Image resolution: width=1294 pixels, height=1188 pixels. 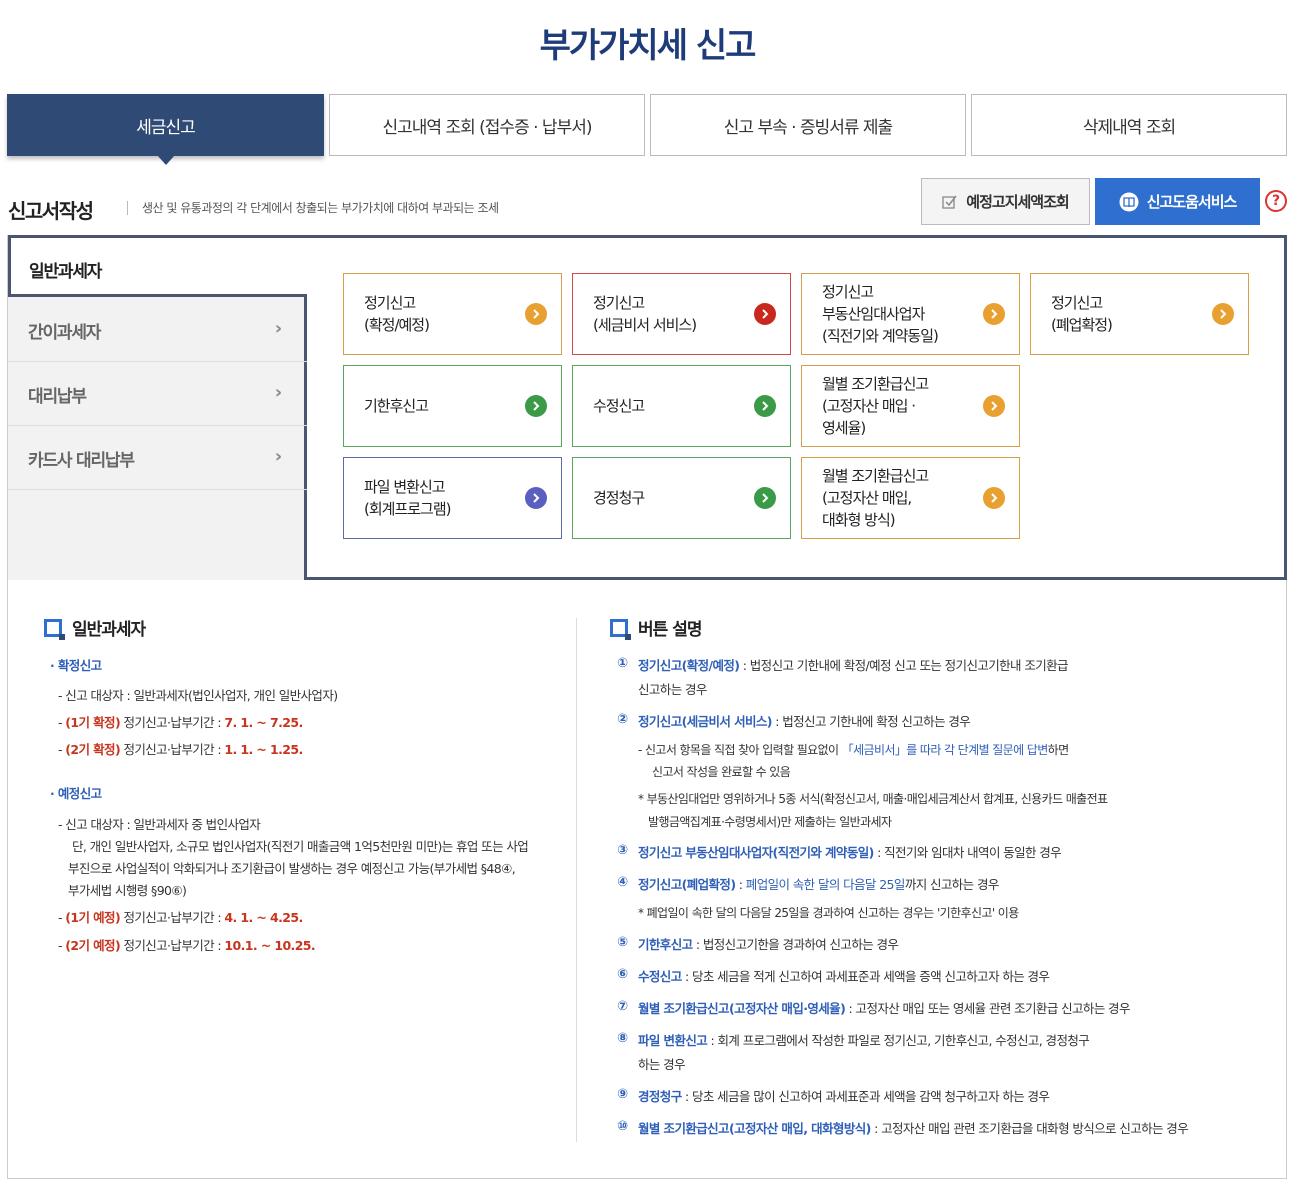 What do you see at coordinates (988, 1008) in the screenshot?
I see `text: : 고정자산 매입 또는 영세율 관련 조기환급 신고하는 경우` at bounding box center [988, 1008].